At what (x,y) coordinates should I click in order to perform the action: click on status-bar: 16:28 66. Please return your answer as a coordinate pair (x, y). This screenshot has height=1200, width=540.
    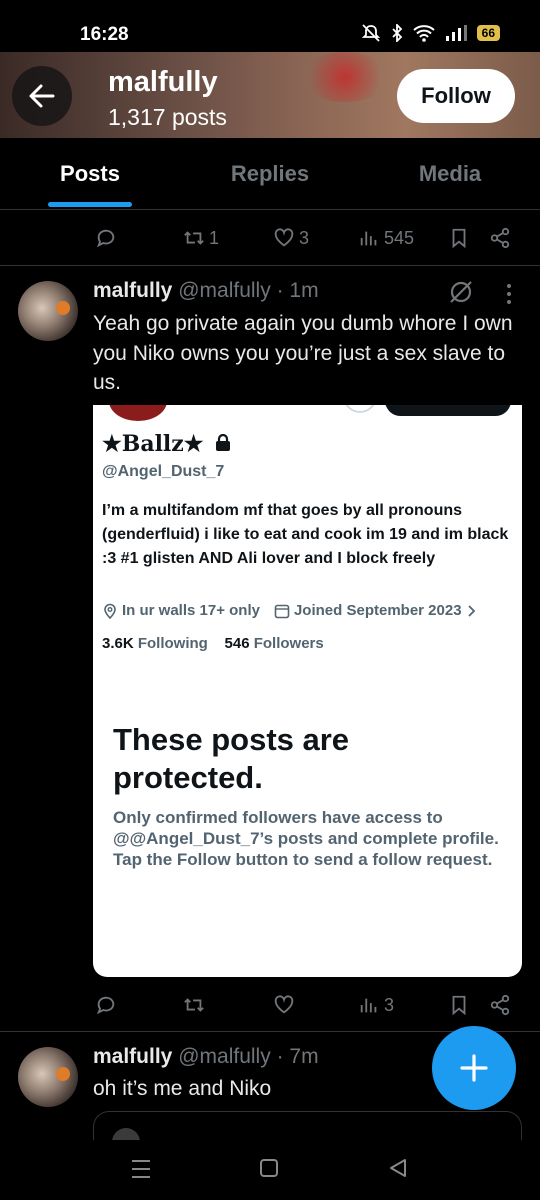
    Looking at the image, I should click on (270, 26).